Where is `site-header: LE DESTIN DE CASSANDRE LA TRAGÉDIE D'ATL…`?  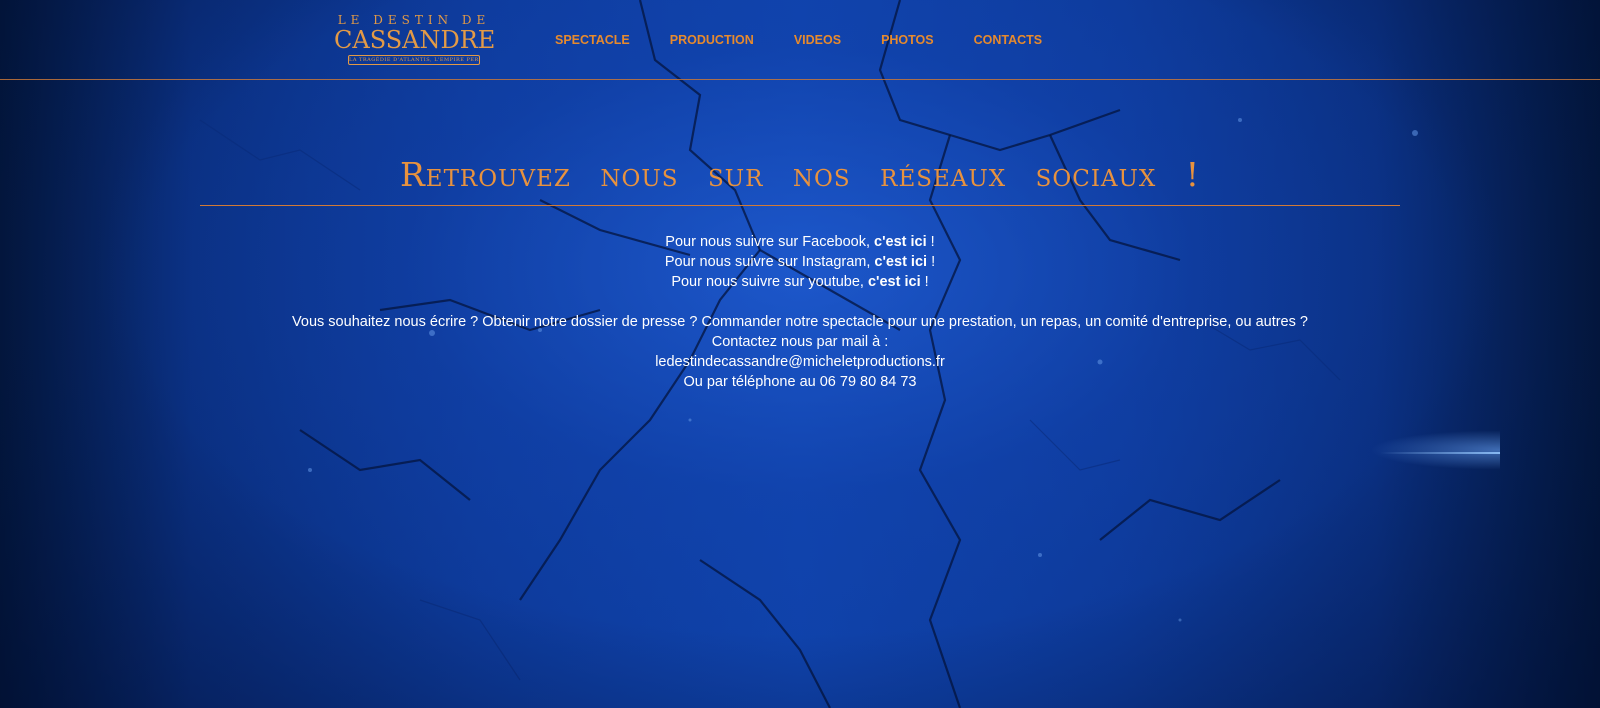
site-header: LE DESTIN DE CASSANDRE LA TRAGÉDIE D'ATL… is located at coordinates (800, 40).